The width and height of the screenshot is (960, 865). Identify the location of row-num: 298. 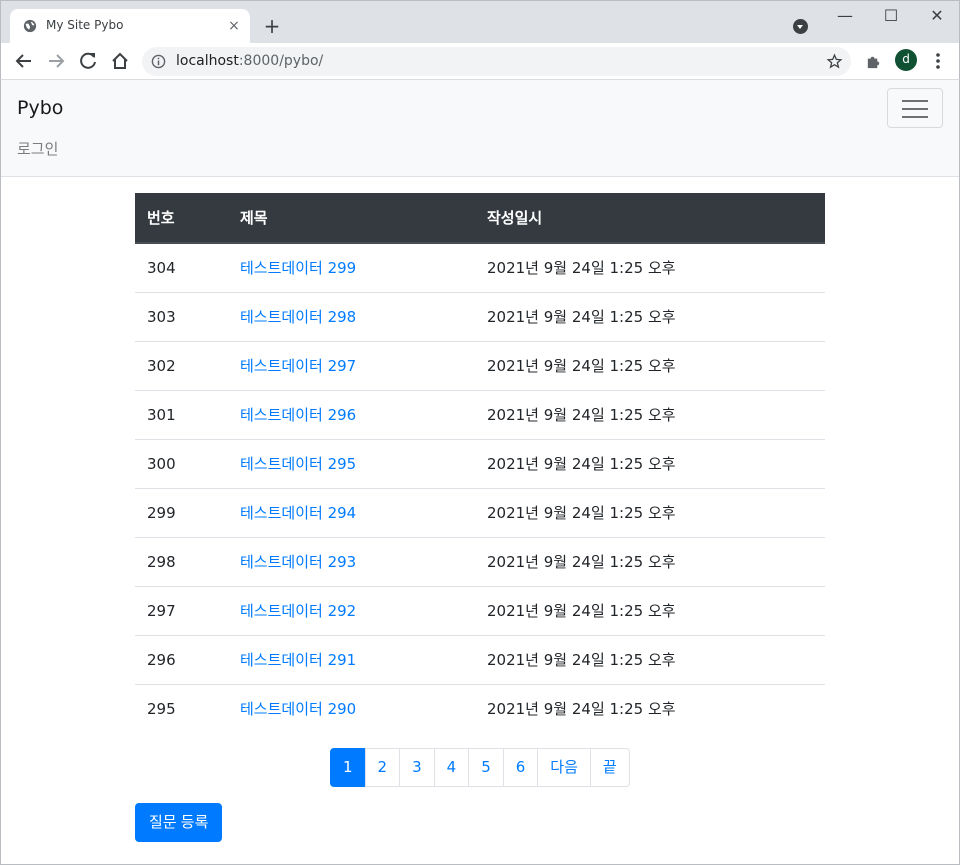
(181, 561).